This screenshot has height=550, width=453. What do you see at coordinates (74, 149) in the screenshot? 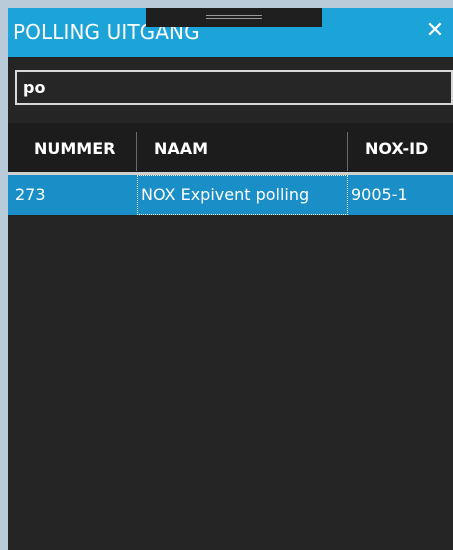
I see `column-header-nummer: NUMMER` at bounding box center [74, 149].